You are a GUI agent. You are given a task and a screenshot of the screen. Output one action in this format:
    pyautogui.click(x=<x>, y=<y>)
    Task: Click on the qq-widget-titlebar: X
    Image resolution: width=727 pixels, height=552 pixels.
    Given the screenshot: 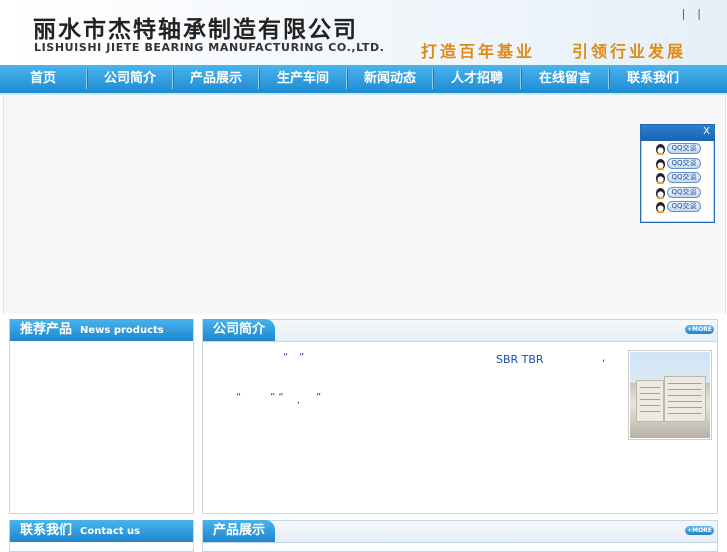 What is the action you would take?
    pyautogui.click(x=677, y=133)
    